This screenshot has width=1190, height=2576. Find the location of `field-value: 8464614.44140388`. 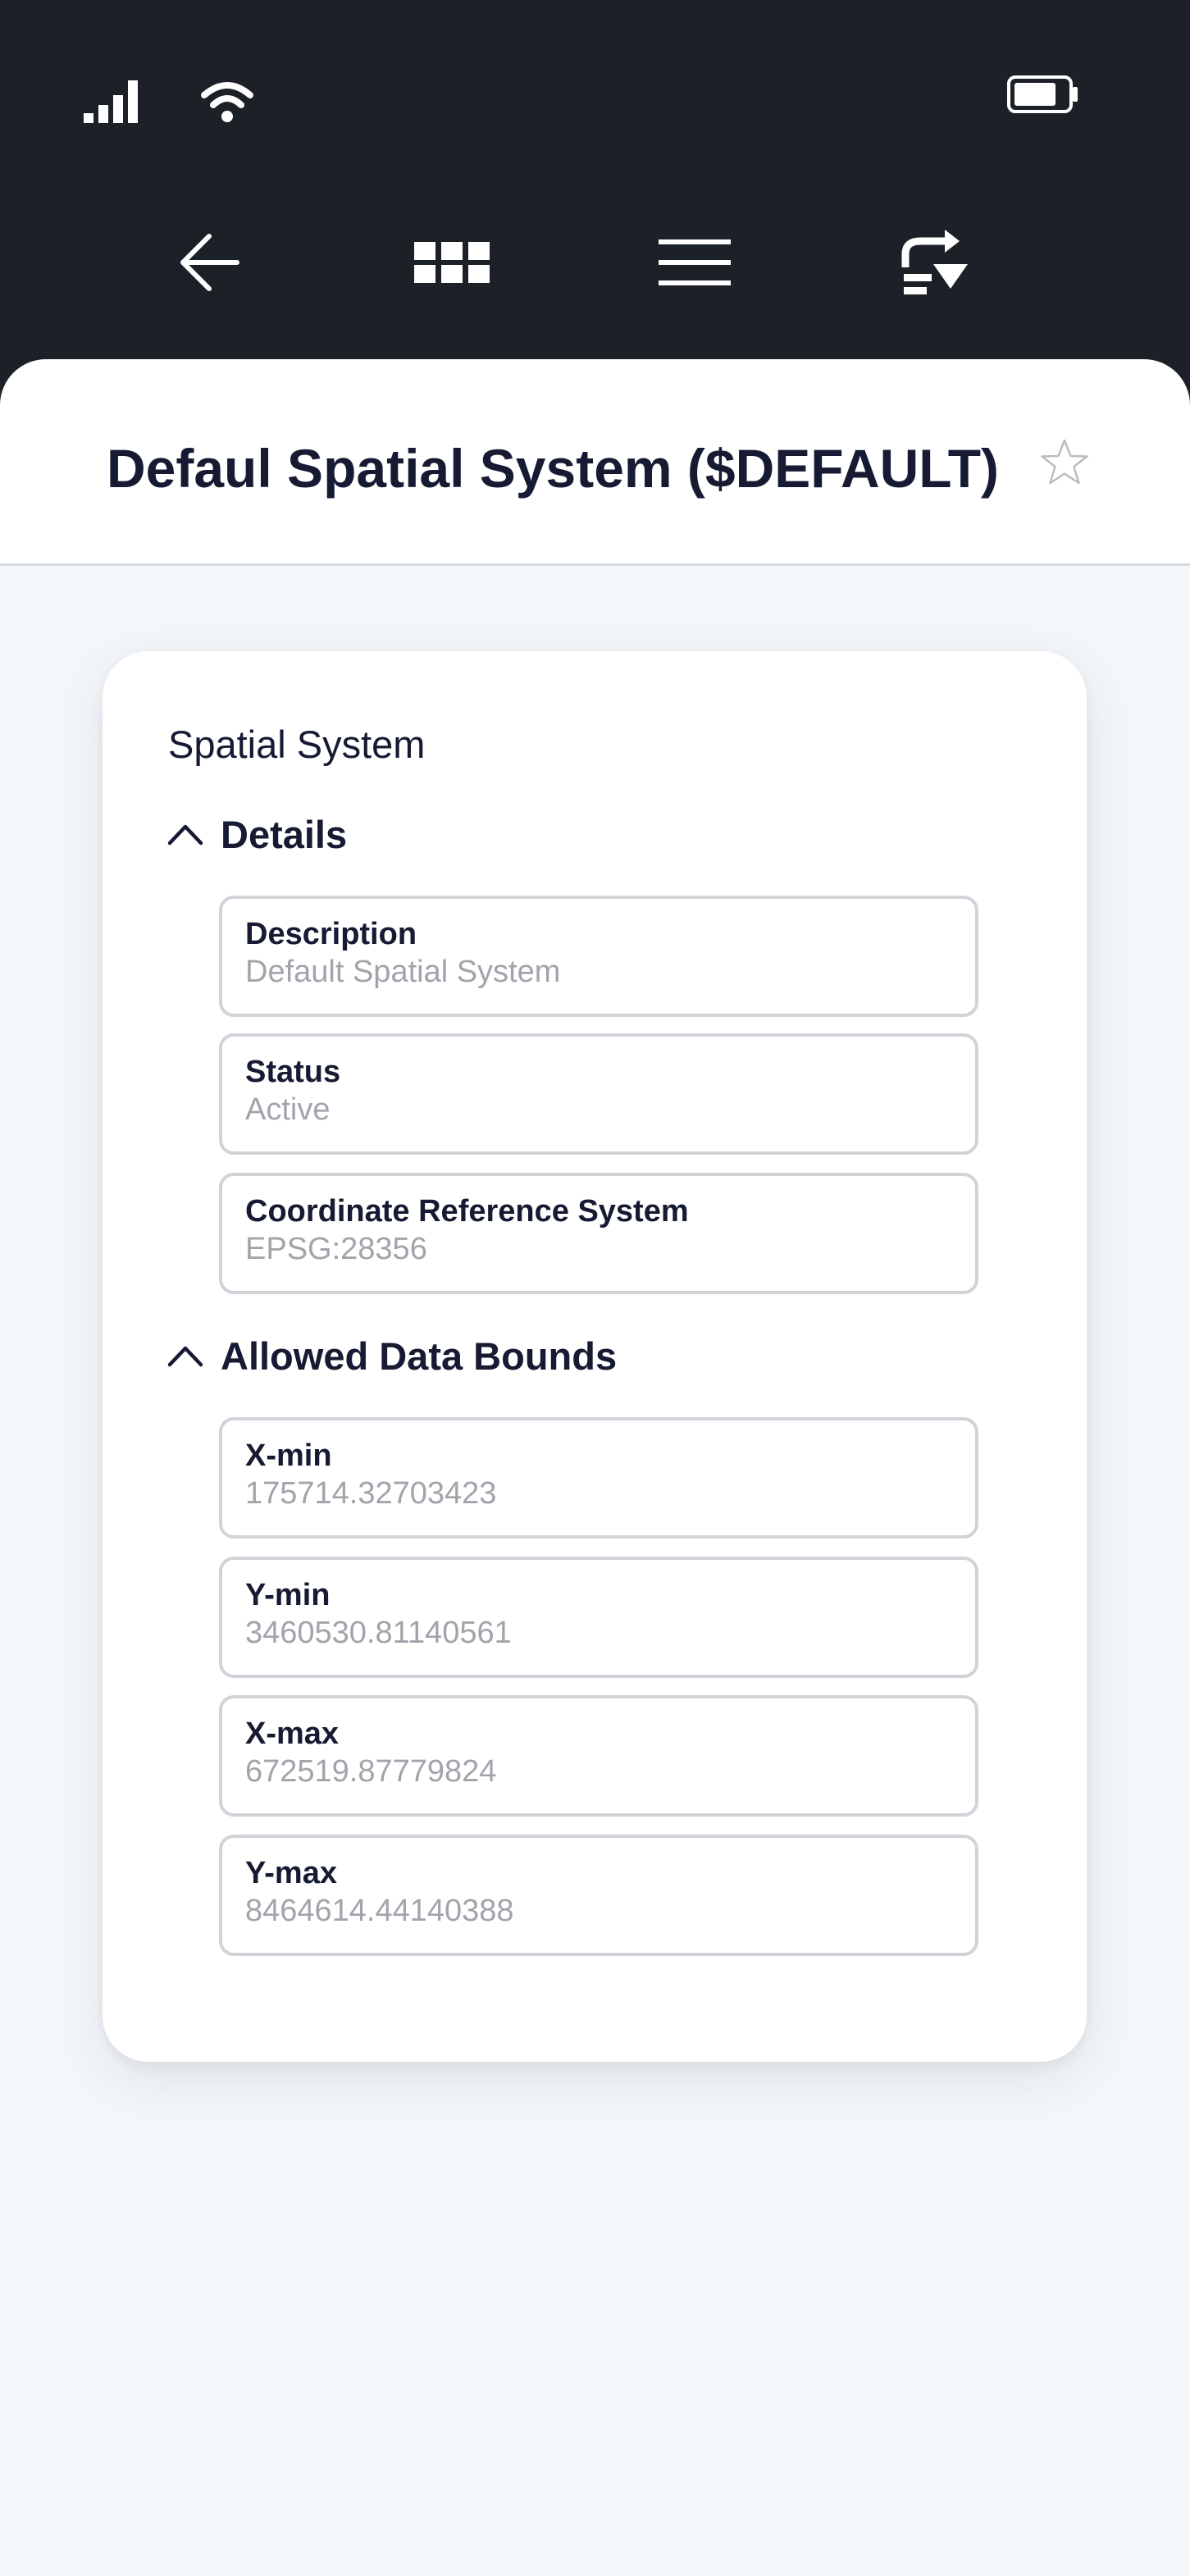

field-value: 8464614.44140388 is located at coordinates (380, 1911).